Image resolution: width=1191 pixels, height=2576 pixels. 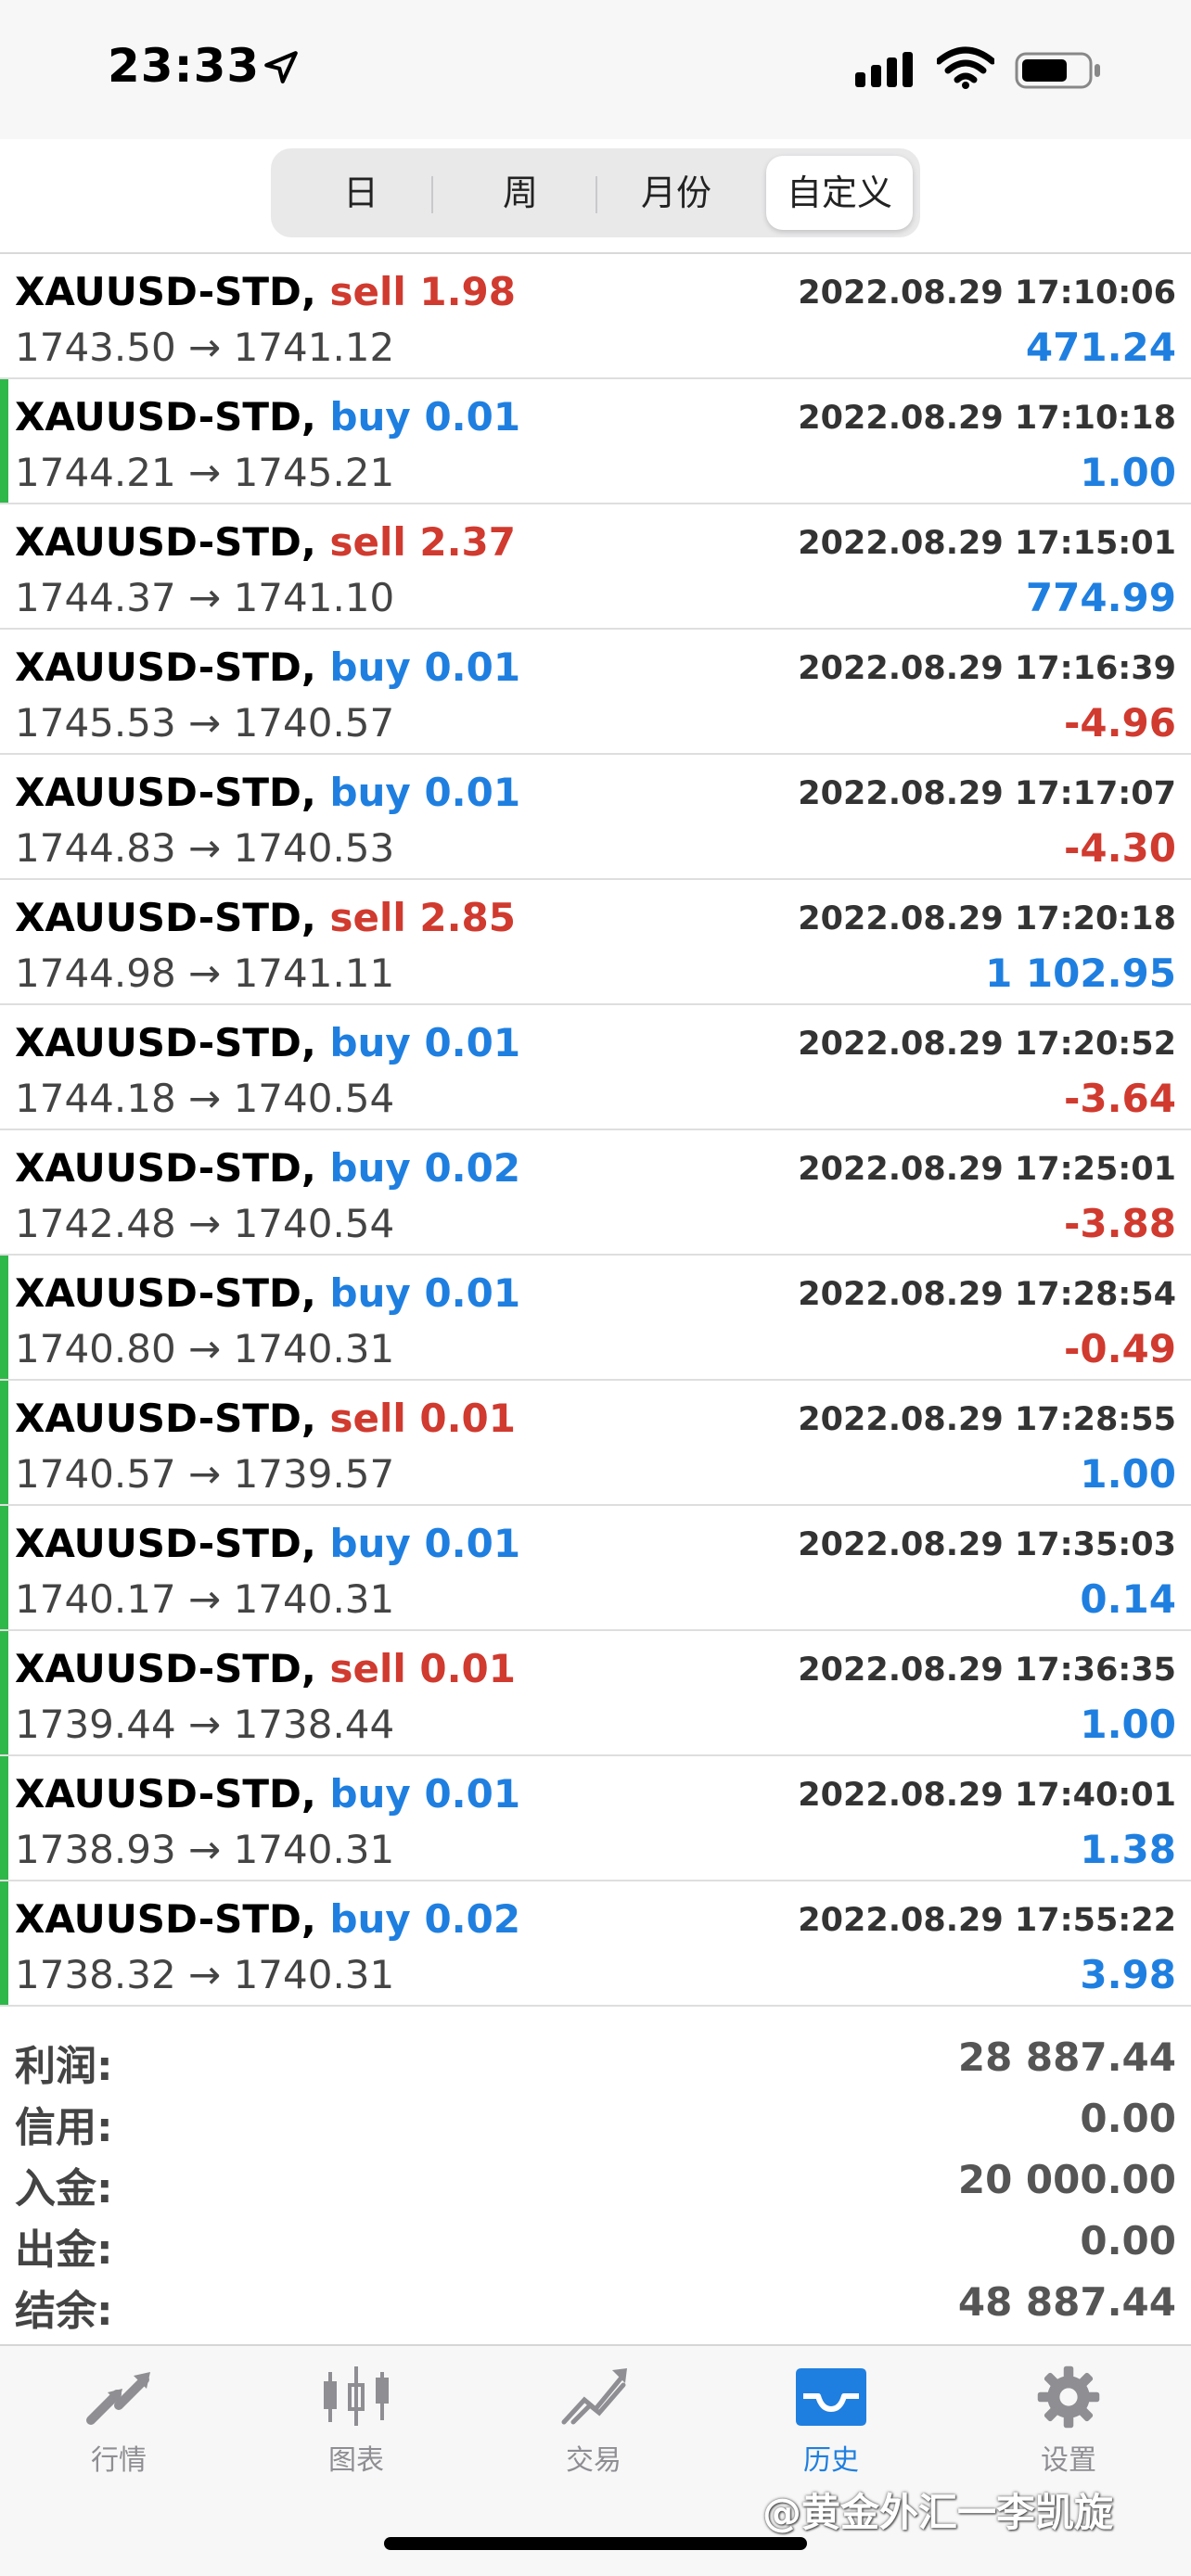 What do you see at coordinates (184, 66) in the screenshot?
I see `status-time: 23:33` at bounding box center [184, 66].